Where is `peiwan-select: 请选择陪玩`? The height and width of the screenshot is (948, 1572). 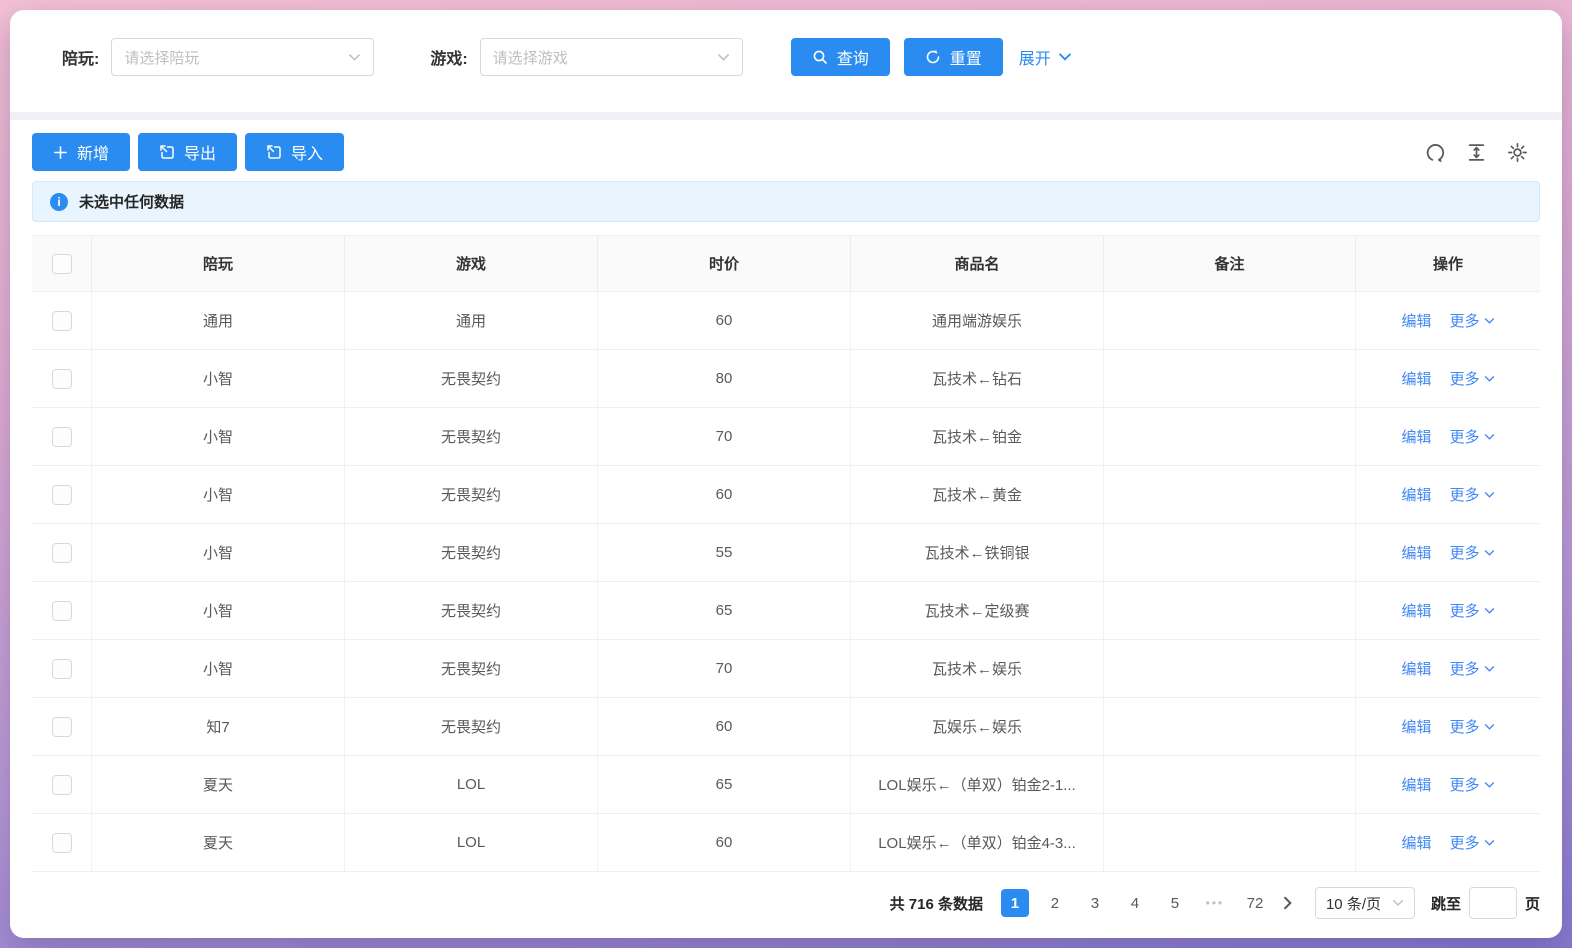 peiwan-select: 请选择陪玩 is located at coordinates (243, 57).